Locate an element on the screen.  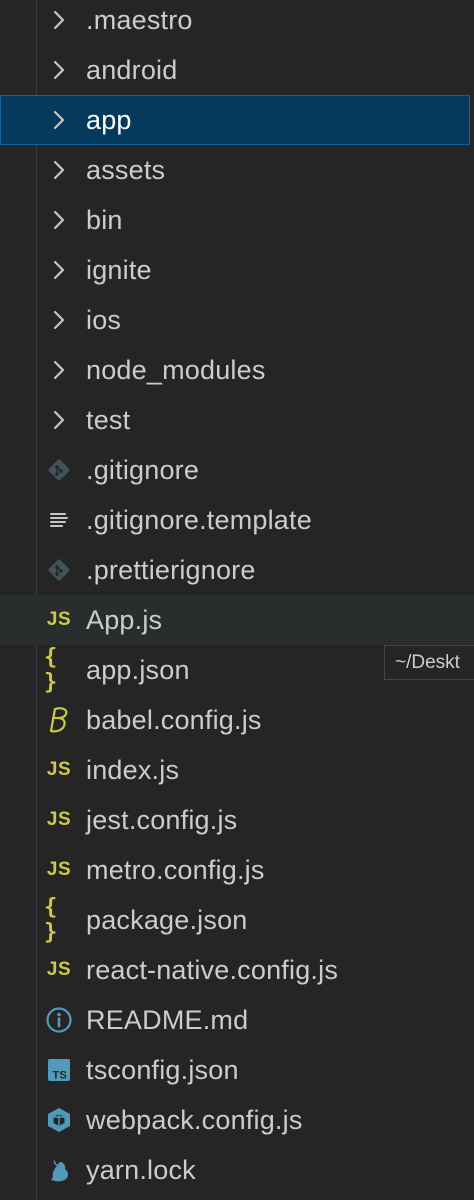
file-item-readme-md: README.md is located at coordinates (237, 1020).